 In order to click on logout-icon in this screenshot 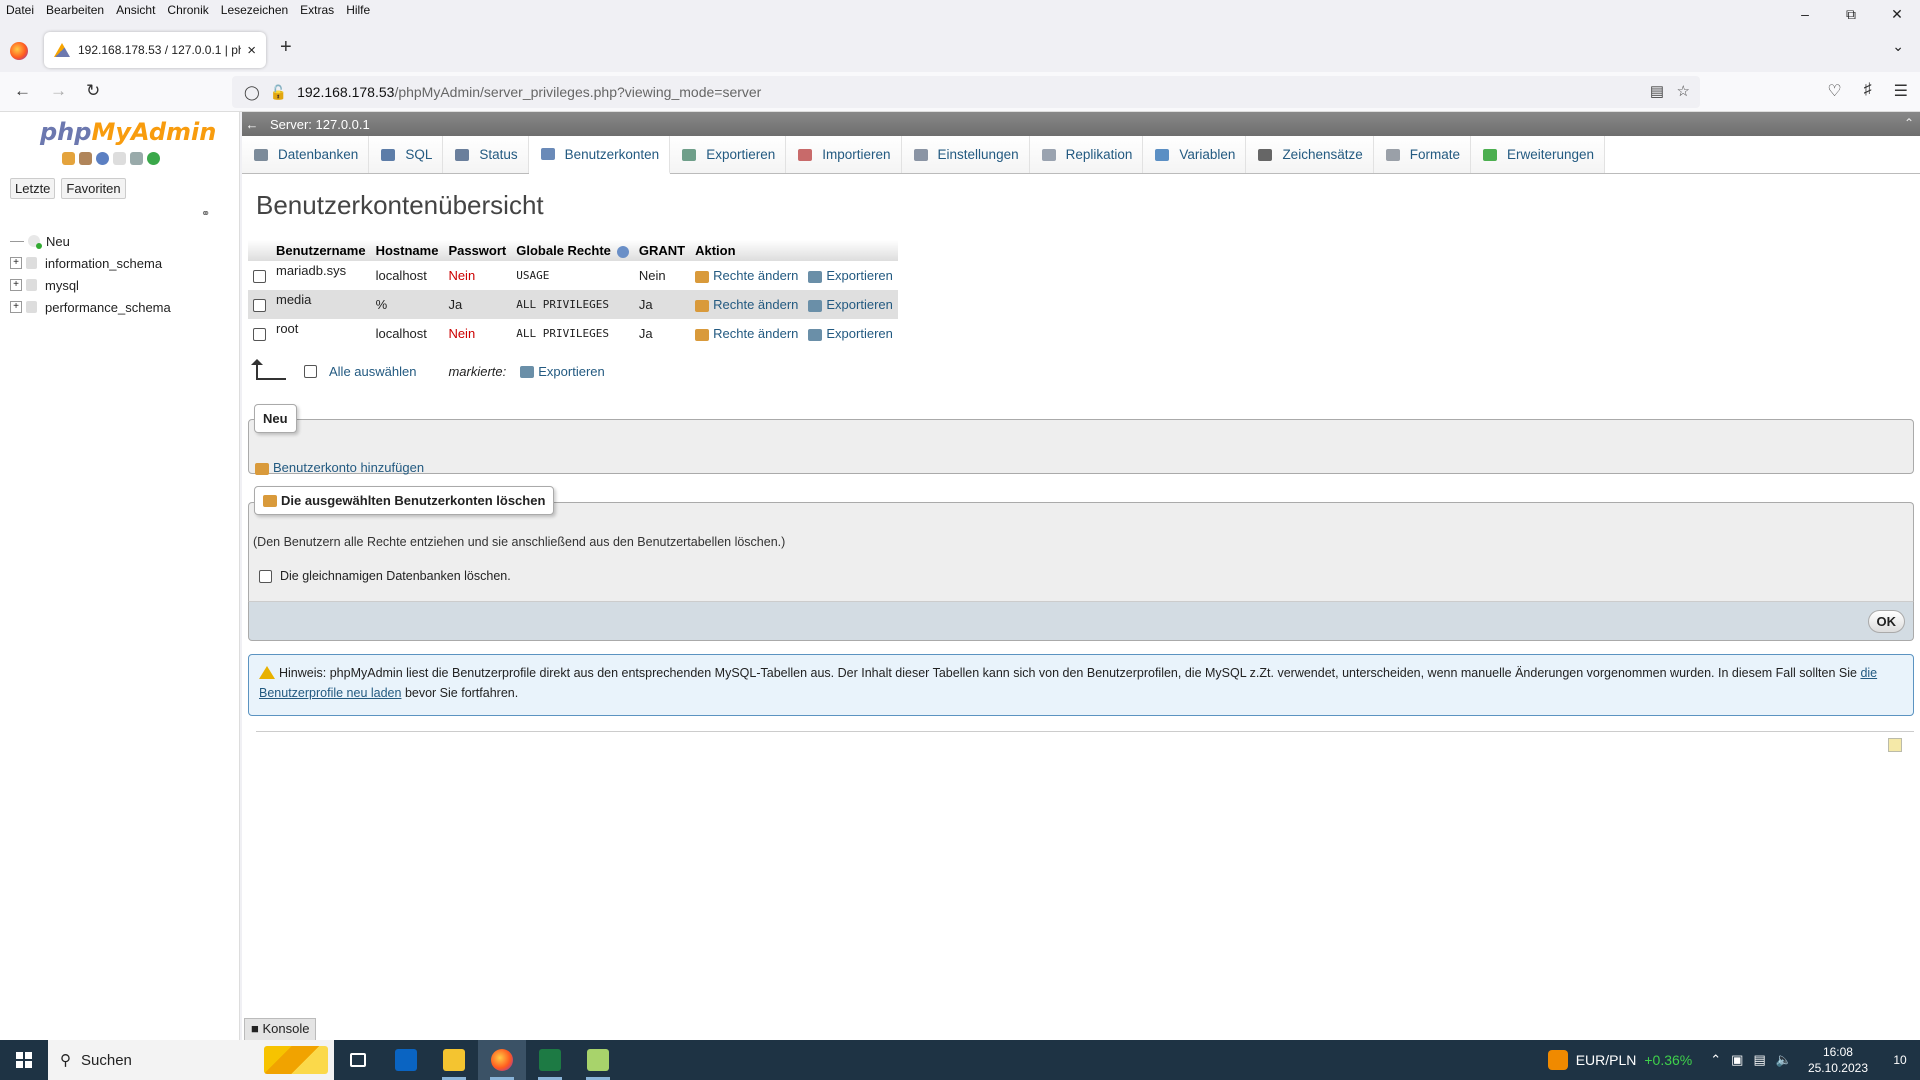, I will do `click(85, 158)`.